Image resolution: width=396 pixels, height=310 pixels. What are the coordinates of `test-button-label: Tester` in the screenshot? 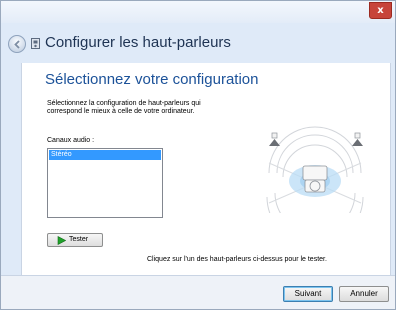 It's located at (79, 239).